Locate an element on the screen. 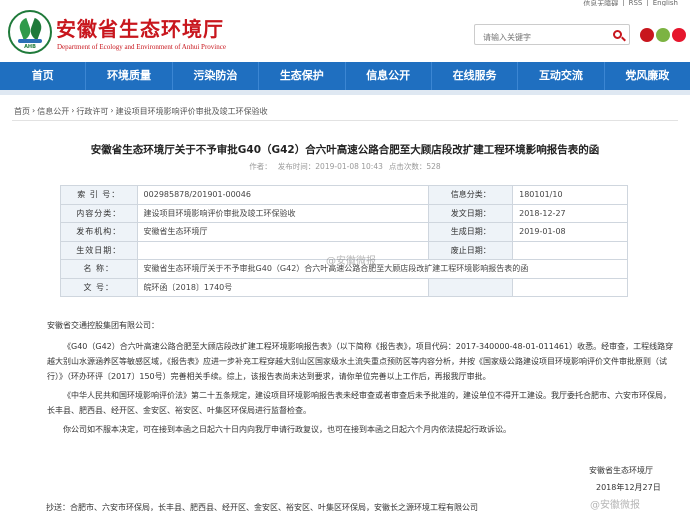 This screenshot has height=518, width=690. category-value: 180101/10 is located at coordinates (570, 195).